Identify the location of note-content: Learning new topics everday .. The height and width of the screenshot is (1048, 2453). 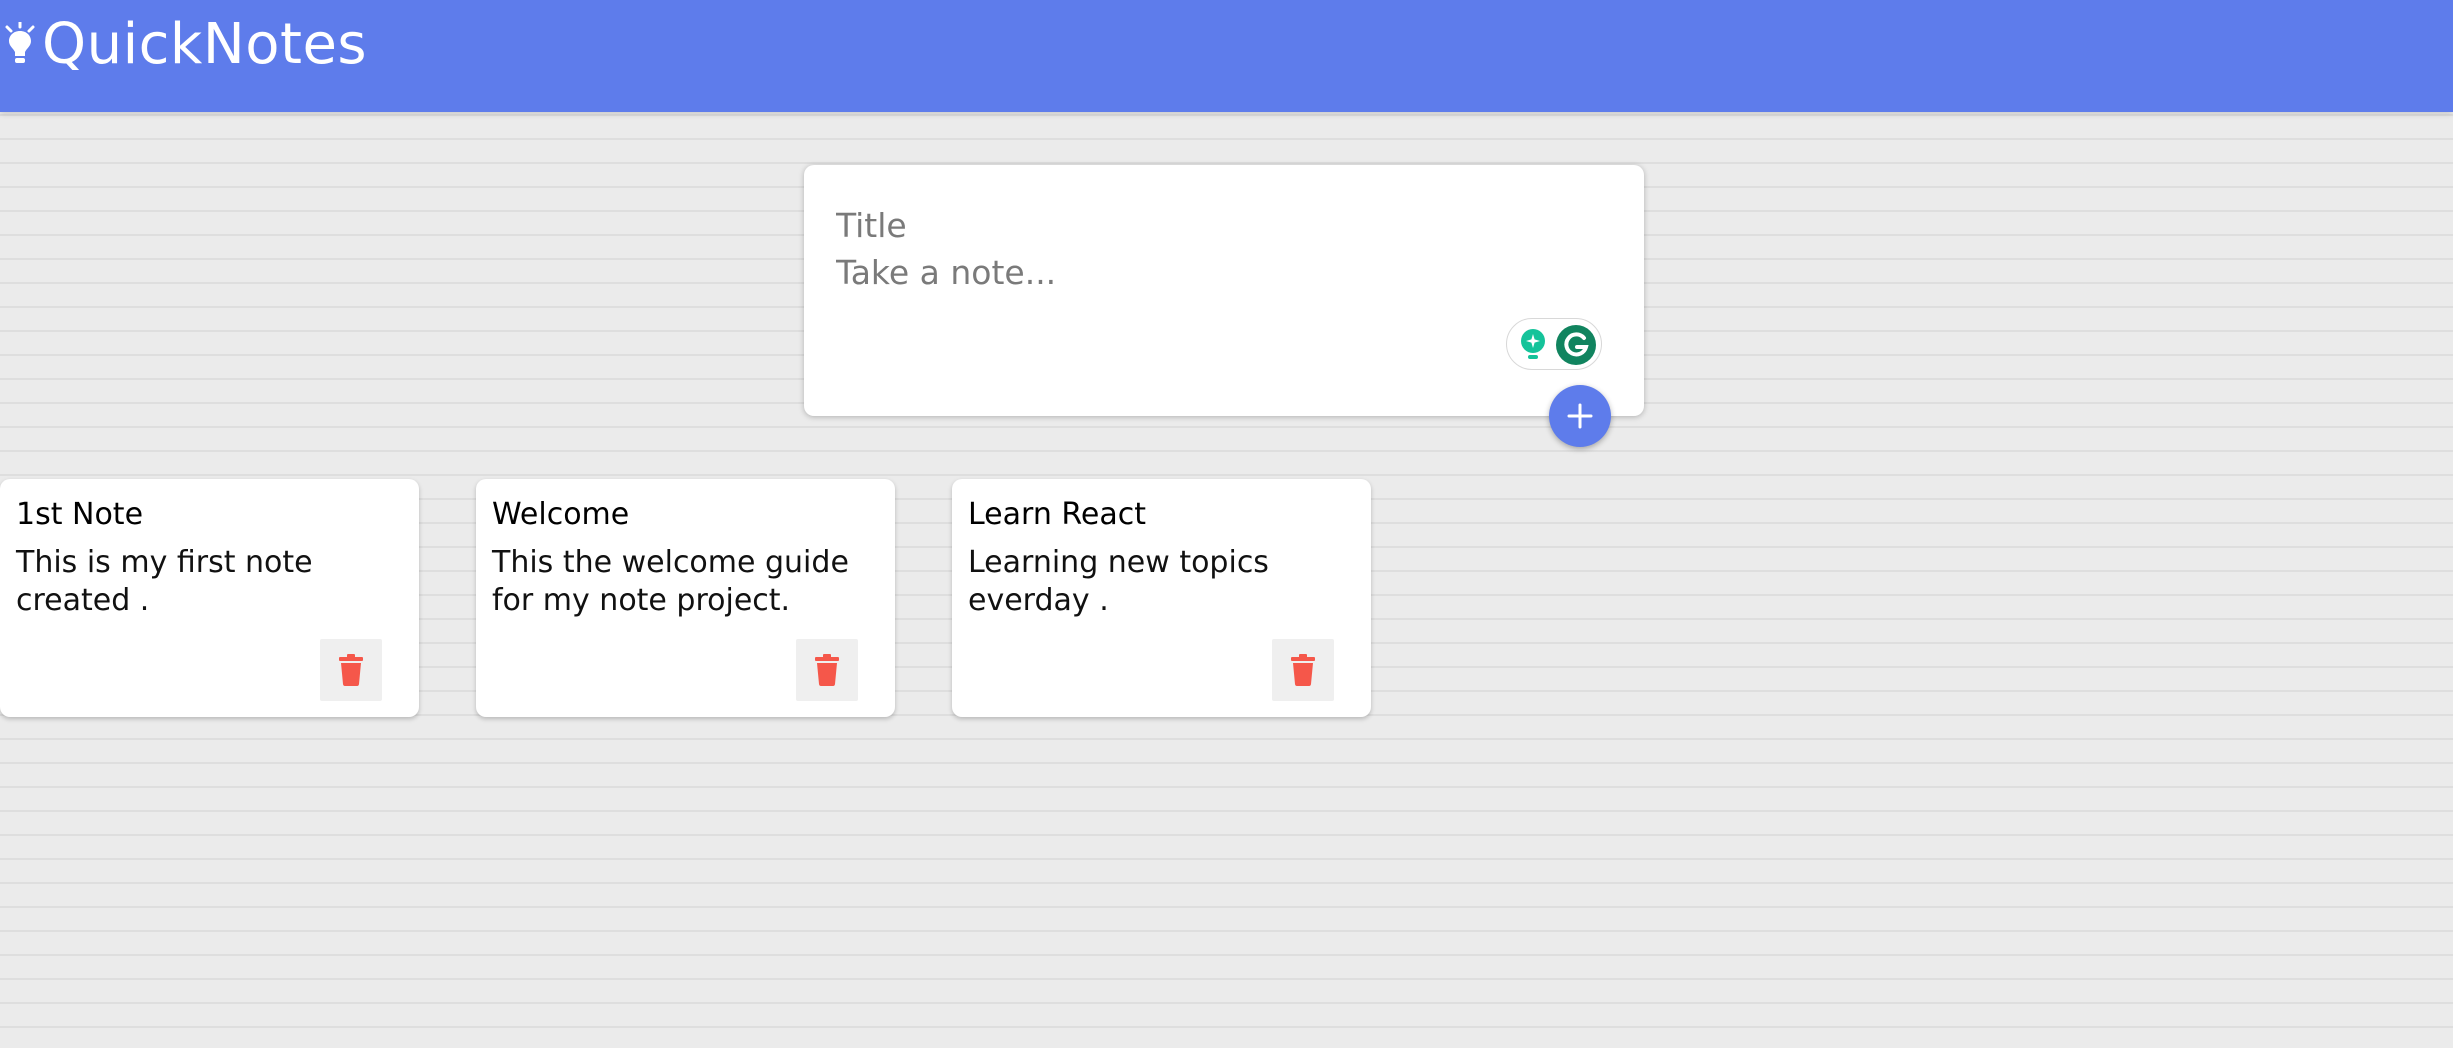
(1118, 581).